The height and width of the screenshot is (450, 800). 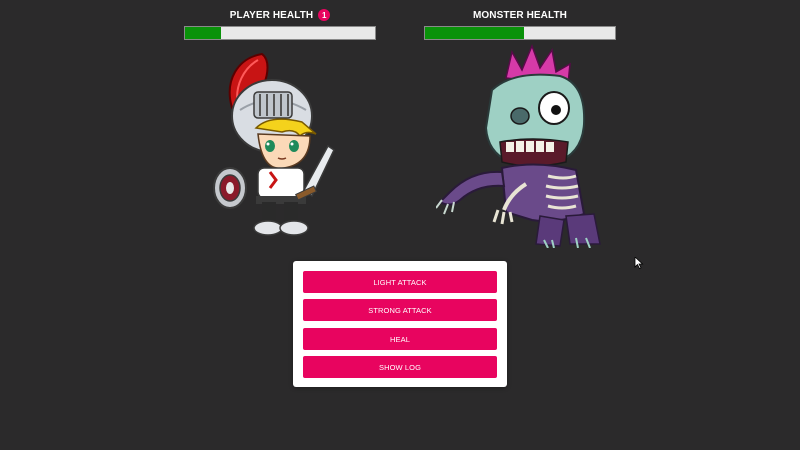 I want to click on strong-attack-button: STRONG ATTACK, so click(x=400, y=310).